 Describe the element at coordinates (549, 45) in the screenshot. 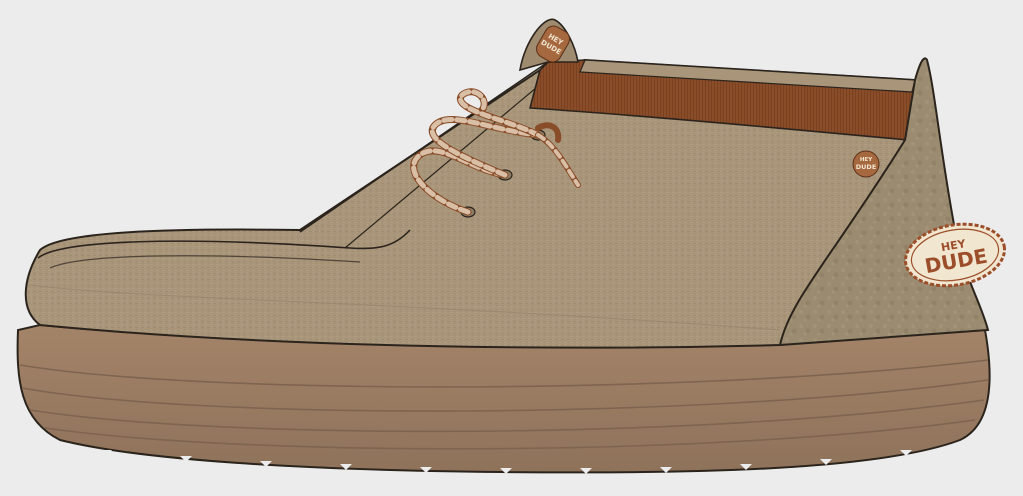

I see `tongue-tab: HEY DUDE` at that location.